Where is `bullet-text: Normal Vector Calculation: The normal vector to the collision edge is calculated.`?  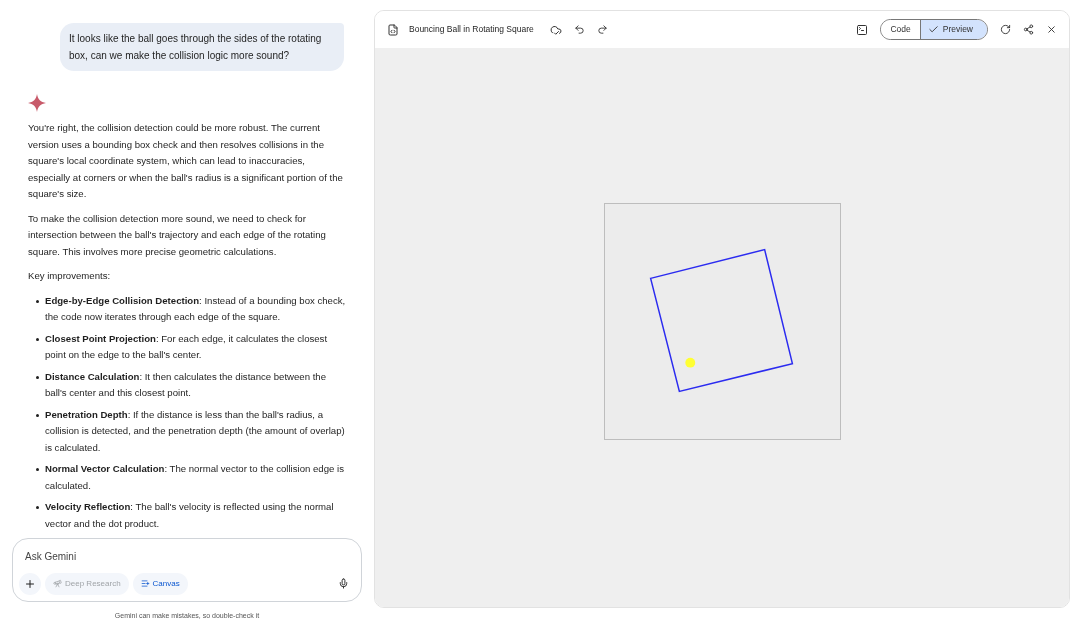 bullet-text: Normal Vector Calculation: The normal vector to the collision edge is calculated. is located at coordinates (195, 477).